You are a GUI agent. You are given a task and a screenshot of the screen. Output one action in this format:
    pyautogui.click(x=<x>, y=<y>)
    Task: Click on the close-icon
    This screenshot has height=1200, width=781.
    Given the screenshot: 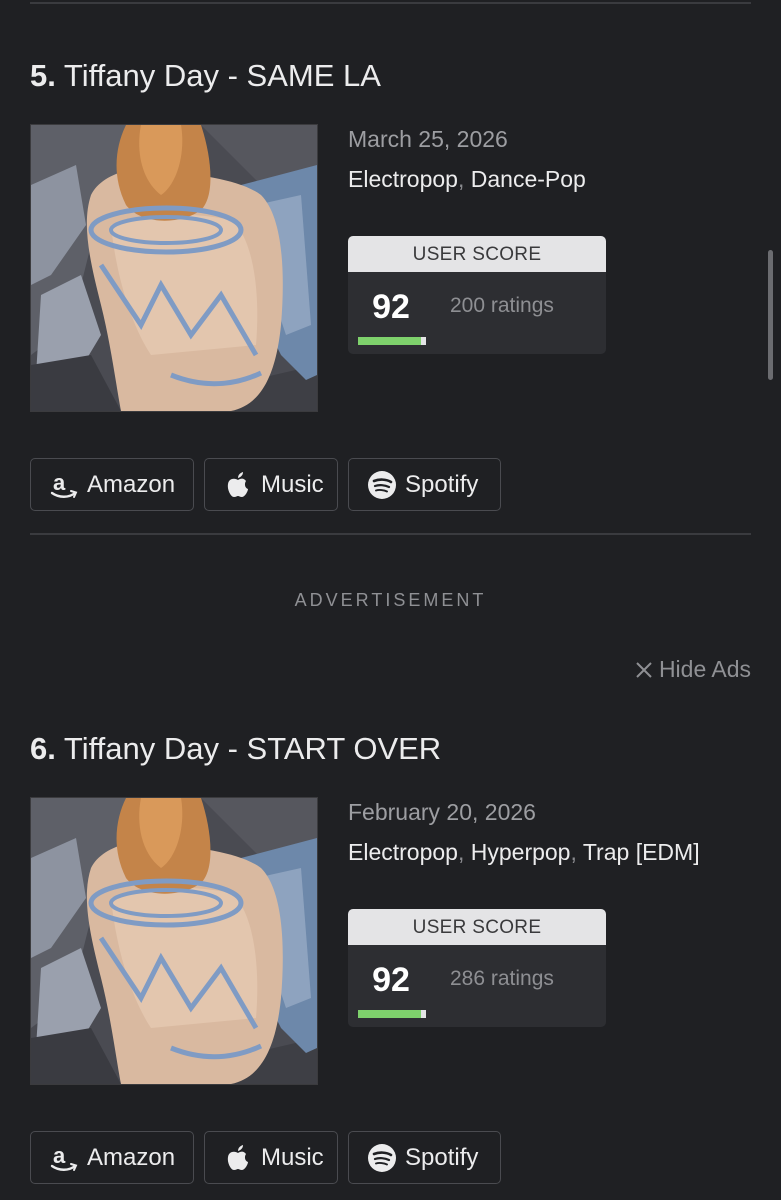 What is the action you would take?
    pyautogui.click(x=644, y=670)
    